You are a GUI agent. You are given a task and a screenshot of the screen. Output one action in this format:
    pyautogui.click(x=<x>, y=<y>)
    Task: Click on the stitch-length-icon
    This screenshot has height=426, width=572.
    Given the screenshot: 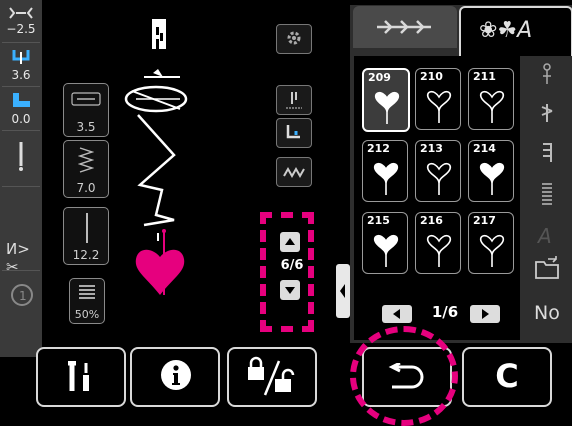 What is the action you would take?
    pyautogui.click(x=21, y=57)
    